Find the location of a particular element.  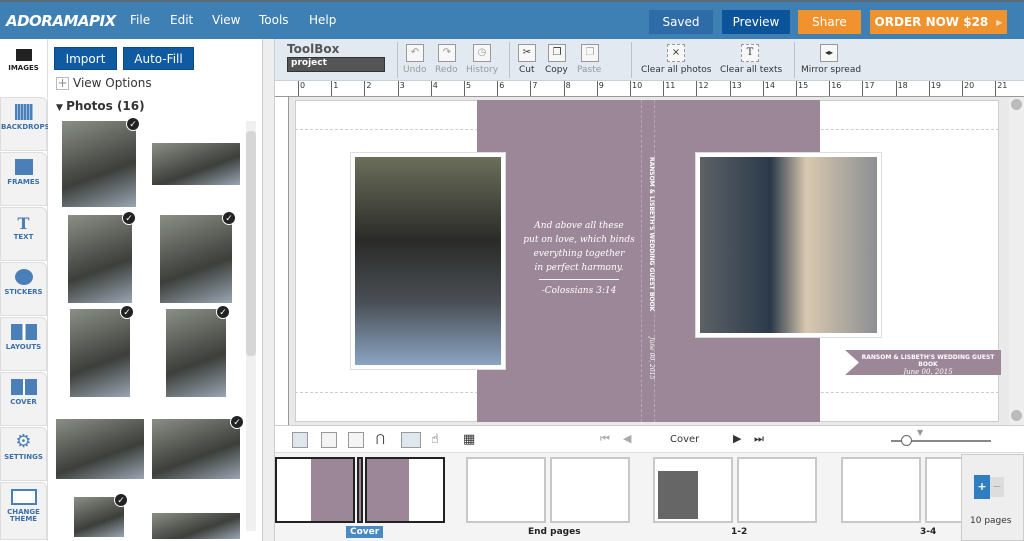

photos-heading: ▼ Photos (16) is located at coordinates (100, 106).